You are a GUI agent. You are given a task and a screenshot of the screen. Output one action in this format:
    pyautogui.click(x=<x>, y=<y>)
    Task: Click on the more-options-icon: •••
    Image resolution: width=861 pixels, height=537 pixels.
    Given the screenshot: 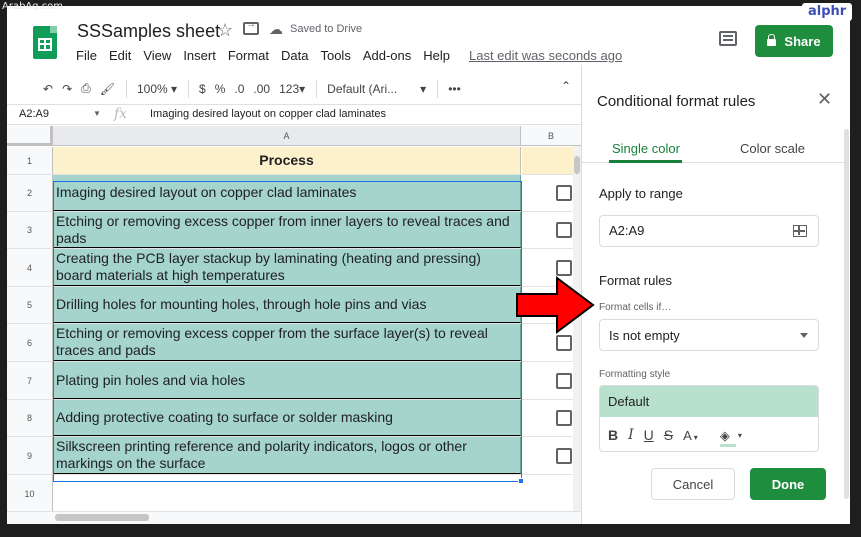 What is the action you would take?
    pyautogui.click(x=454, y=89)
    